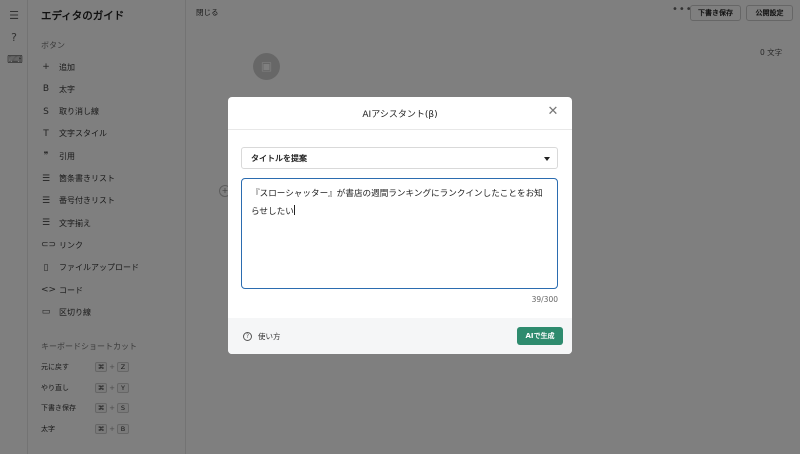 The height and width of the screenshot is (454, 800). Describe the element at coordinates (269, 336) in the screenshot. I see `how-to-use-label: 使い方` at that location.